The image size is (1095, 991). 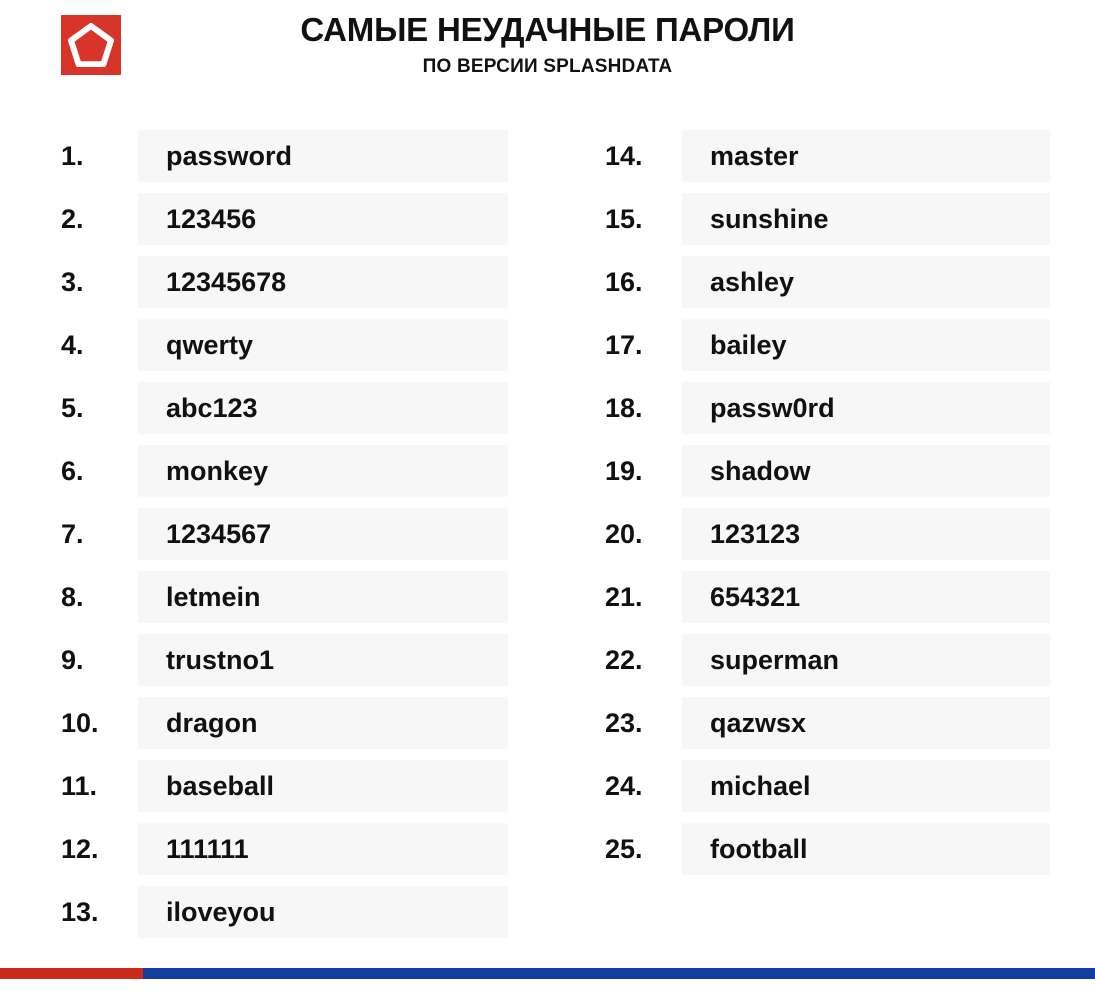 What do you see at coordinates (624, 344) in the screenshot?
I see `rank-number: 17.` at bounding box center [624, 344].